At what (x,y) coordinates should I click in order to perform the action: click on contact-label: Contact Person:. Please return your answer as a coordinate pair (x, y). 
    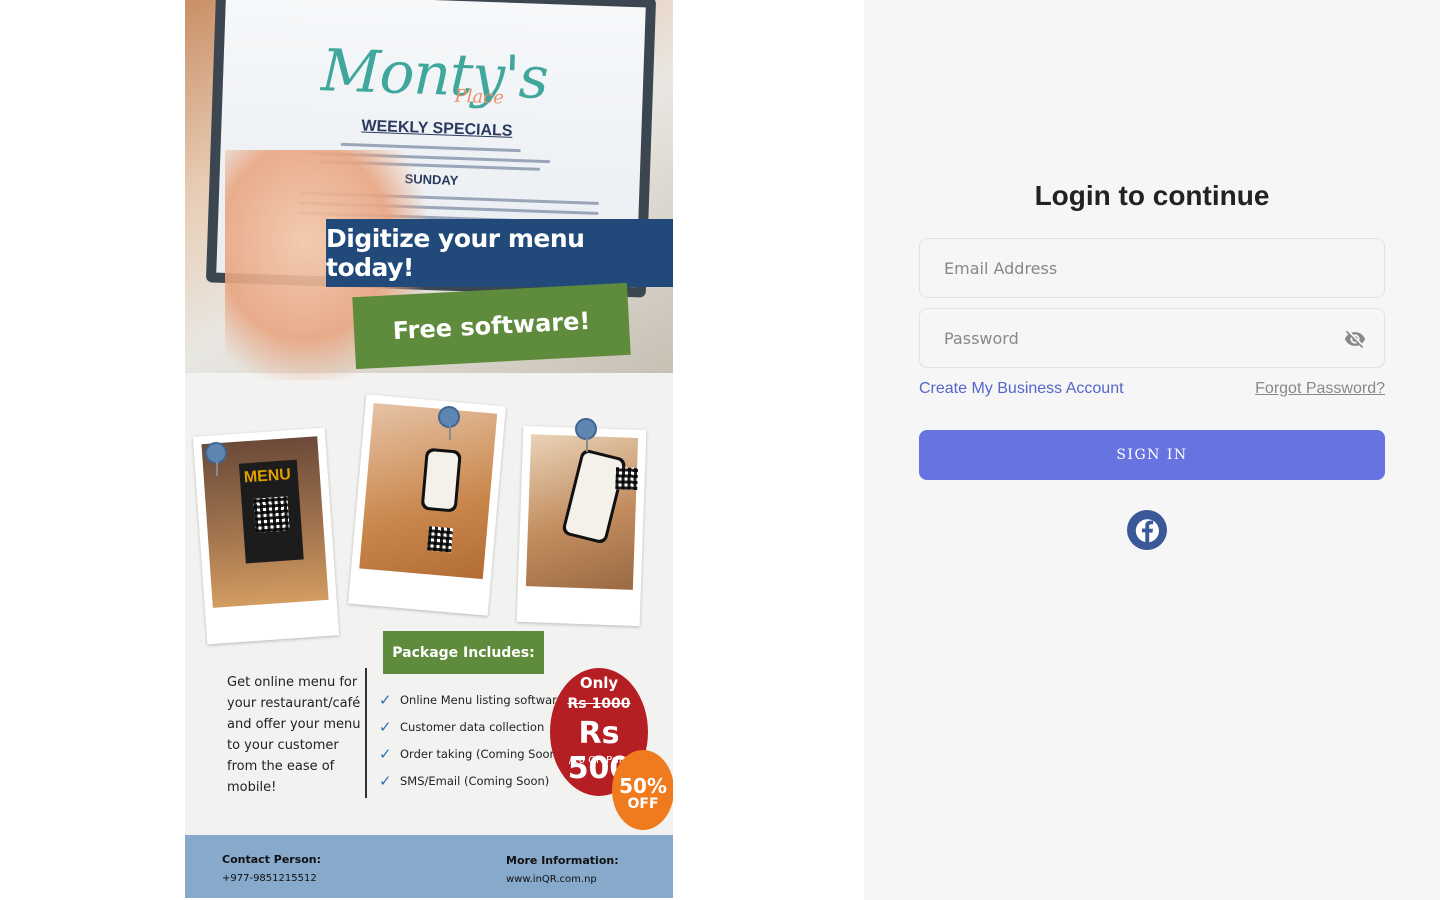
    Looking at the image, I should click on (272, 859).